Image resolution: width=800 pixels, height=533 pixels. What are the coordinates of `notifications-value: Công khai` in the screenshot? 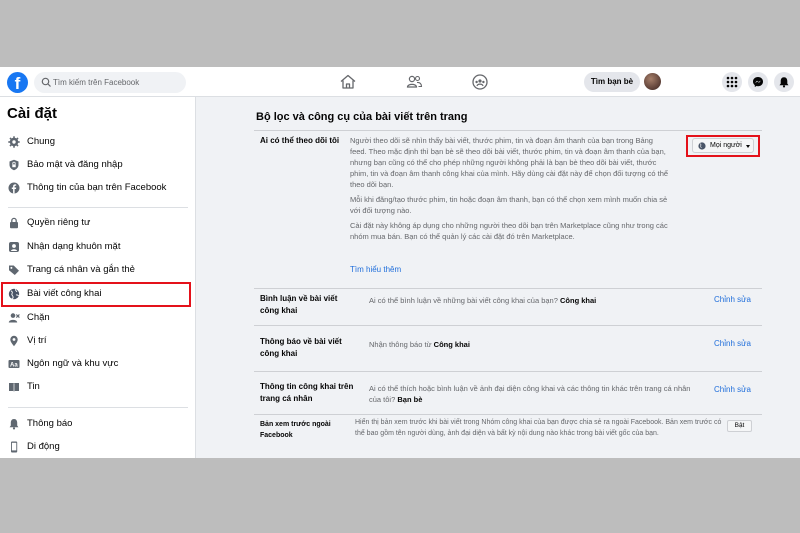 It's located at (451, 344).